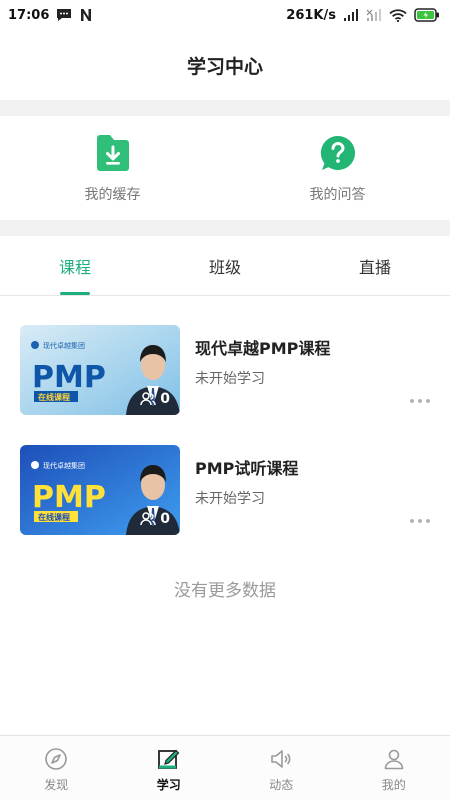 The height and width of the screenshot is (800, 450). I want to click on wifi-icon, so click(398, 15).